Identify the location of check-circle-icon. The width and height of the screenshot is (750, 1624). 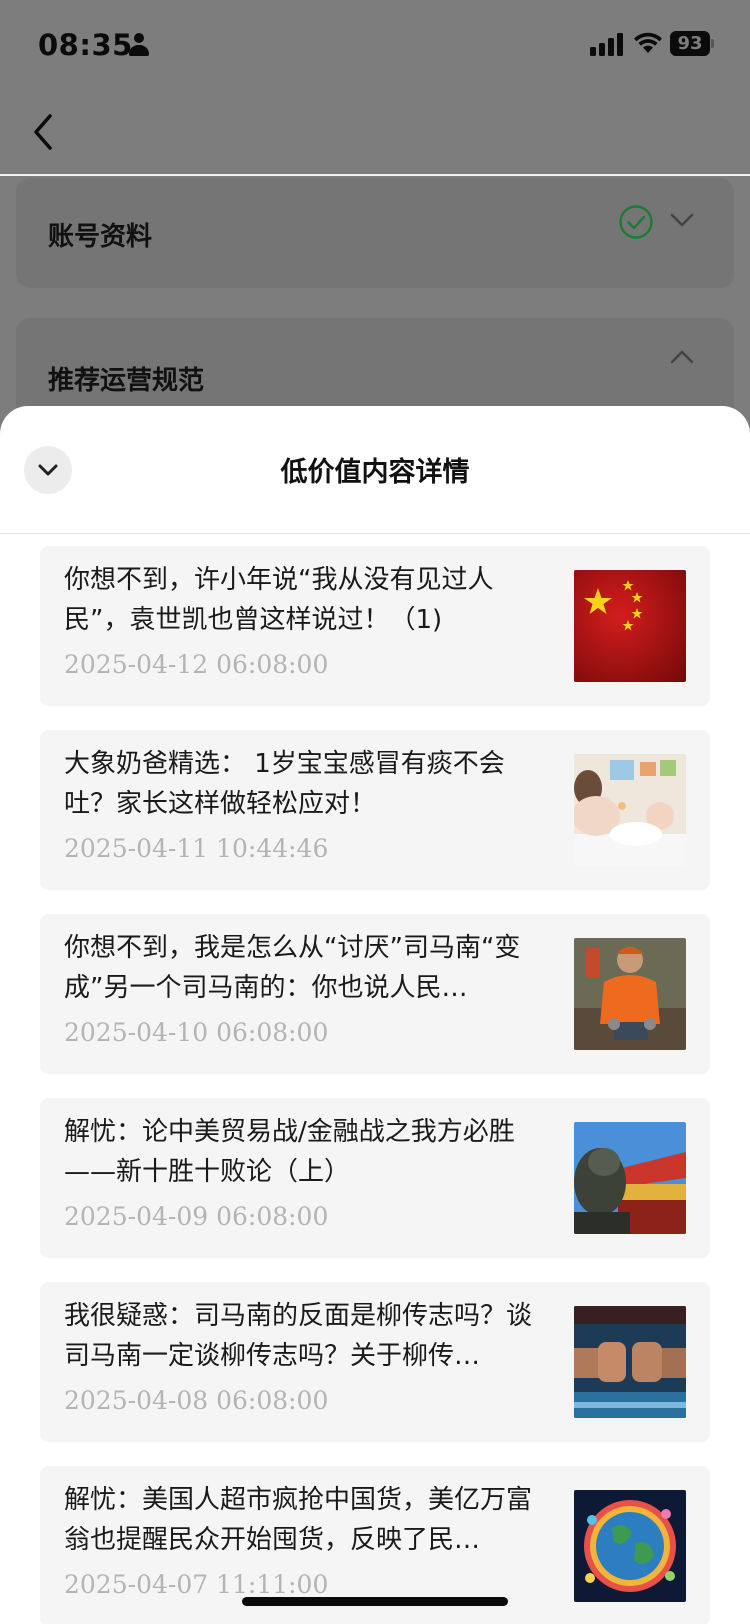
(636, 222).